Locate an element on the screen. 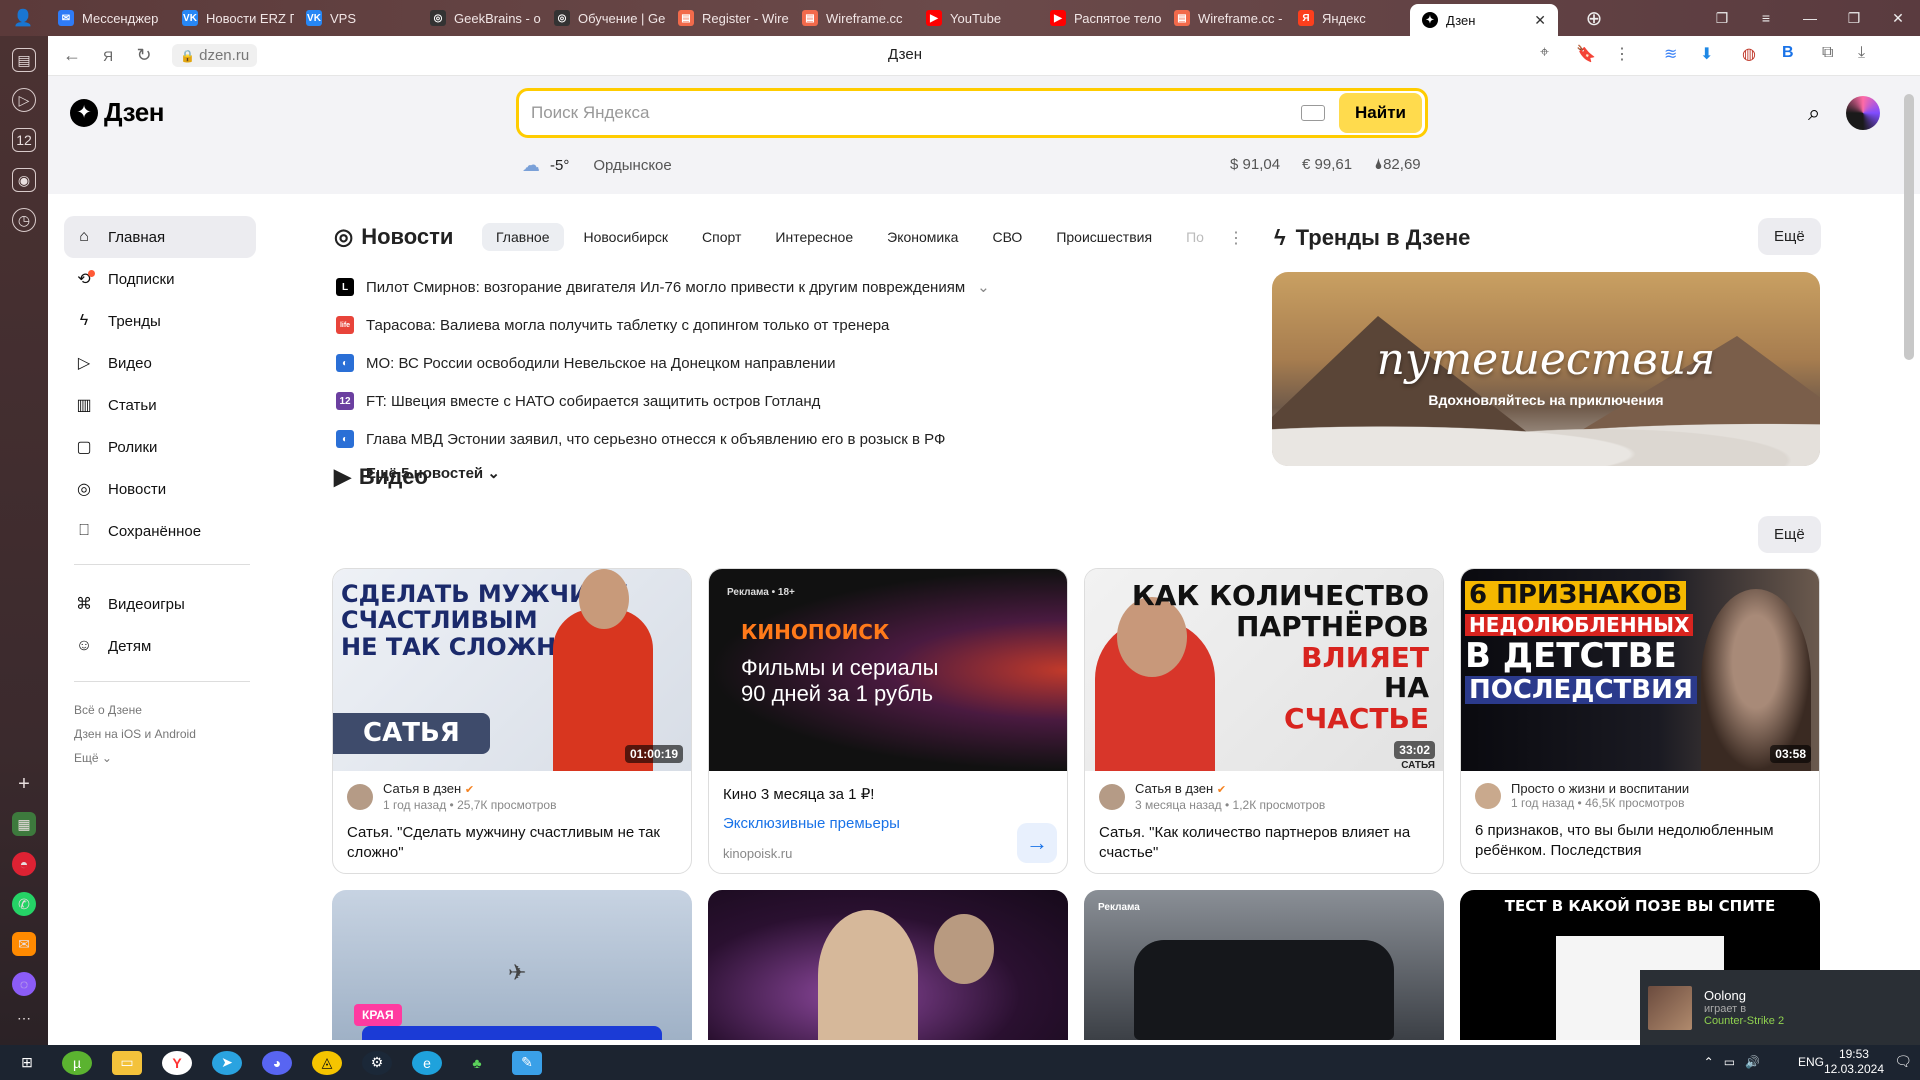  more-panel-icon: ⋯ is located at coordinates (24, 1018).